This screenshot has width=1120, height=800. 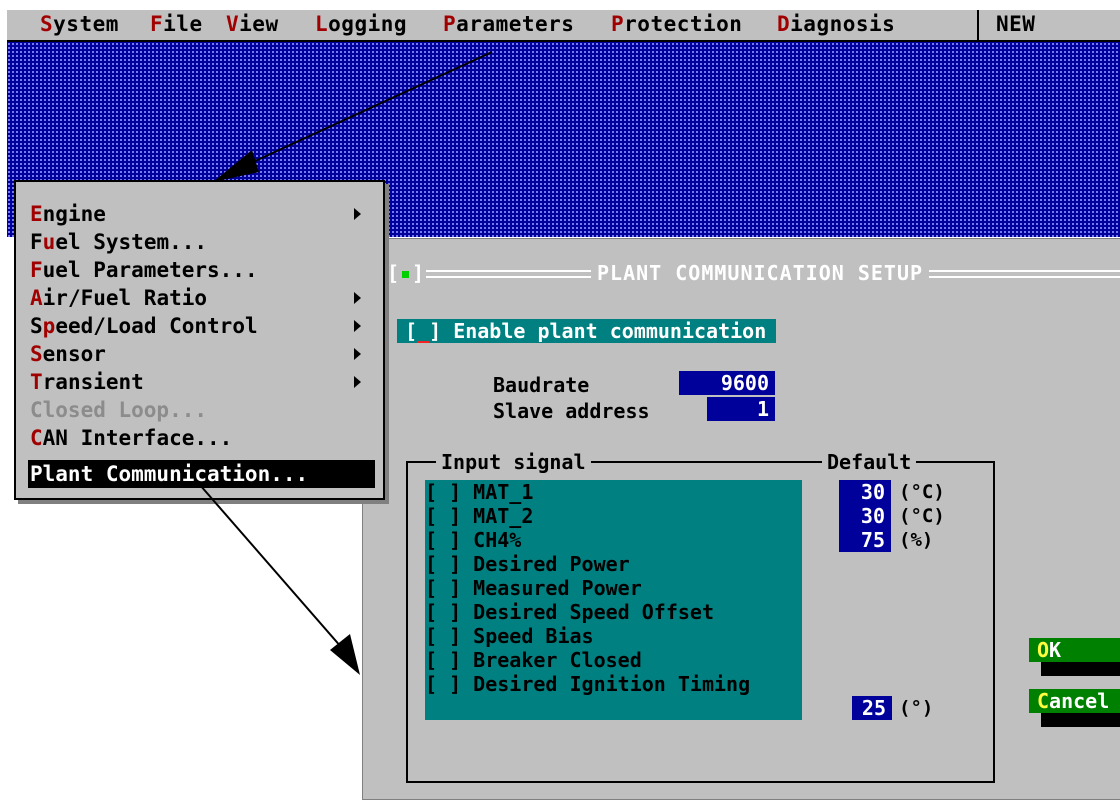 What do you see at coordinates (271, 566) in the screenshot?
I see `arrow-line-lower` at bounding box center [271, 566].